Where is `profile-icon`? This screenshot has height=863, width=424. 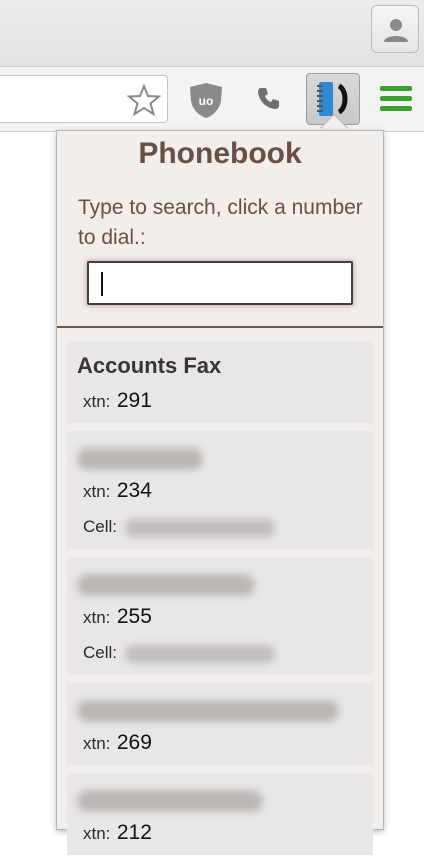 profile-icon is located at coordinates (396, 30).